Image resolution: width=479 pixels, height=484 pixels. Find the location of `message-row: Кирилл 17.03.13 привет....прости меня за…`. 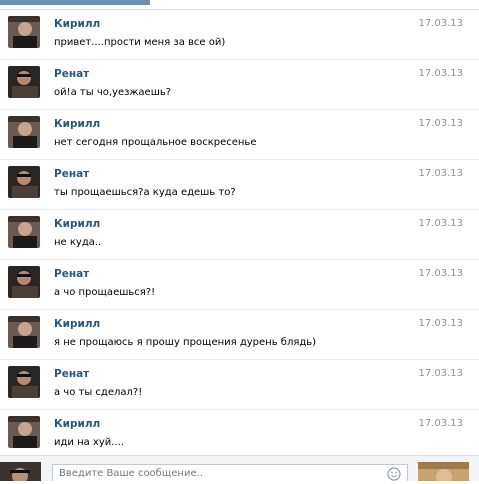

message-row: Кирилл 17.03.13 привет....прости меня за… is located at coordinates (239, 35).